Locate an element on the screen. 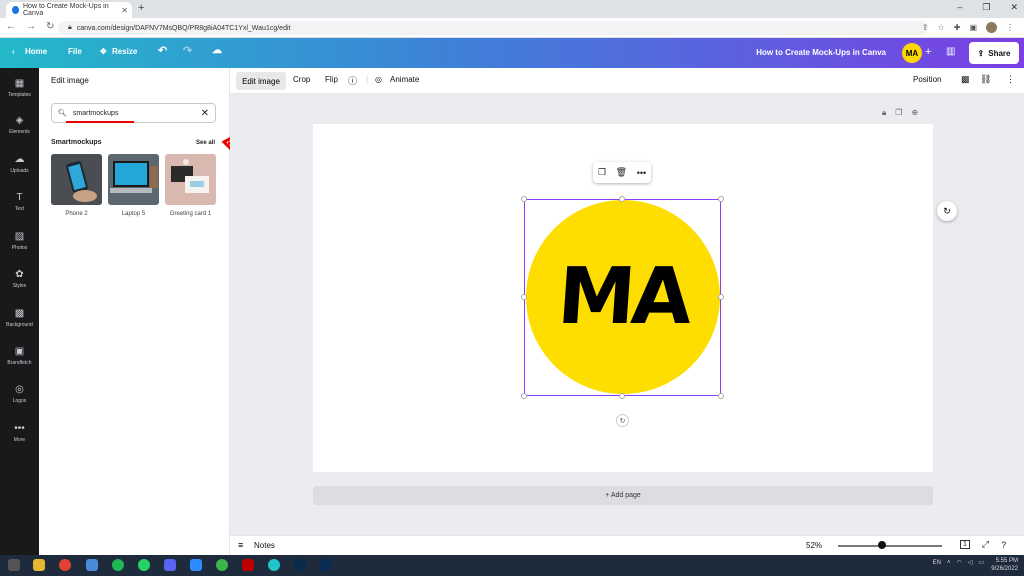 The image size is (1024, 576). chrome-icon is located at coordinates (65, 565).